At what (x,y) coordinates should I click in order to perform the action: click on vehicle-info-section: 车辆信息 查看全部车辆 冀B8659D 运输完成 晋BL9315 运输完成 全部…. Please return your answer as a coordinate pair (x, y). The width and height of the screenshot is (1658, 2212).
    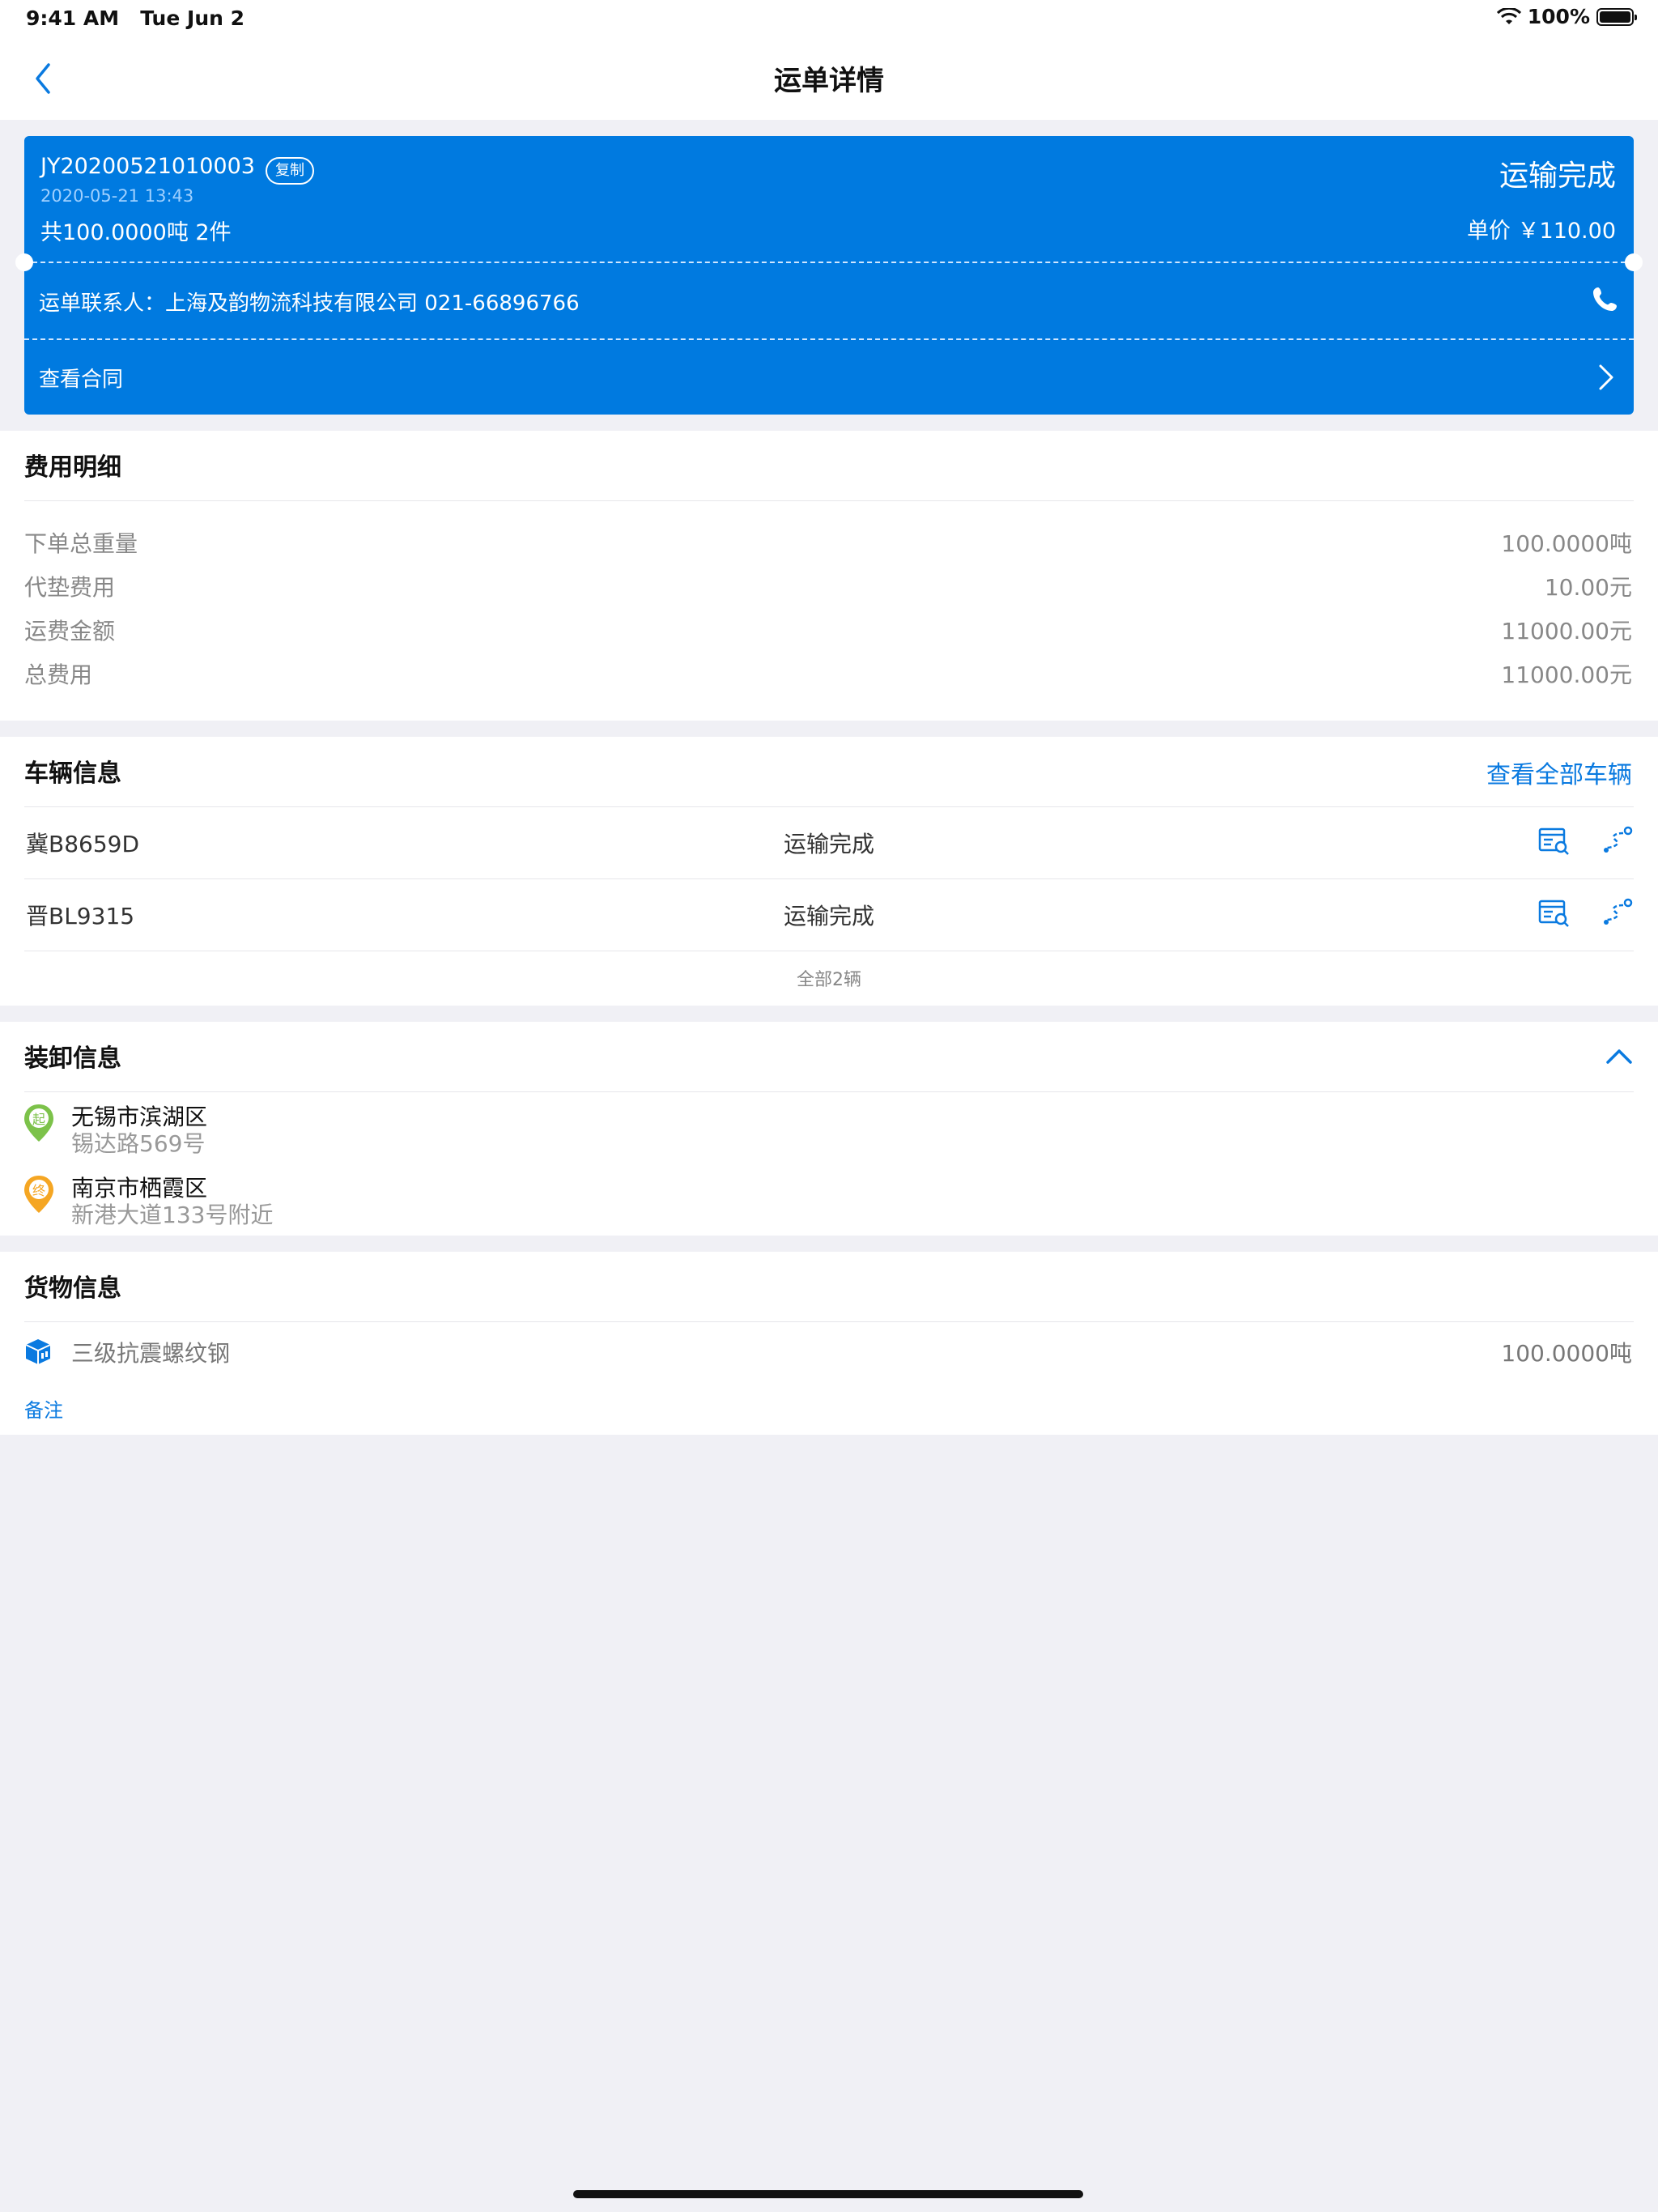
    Looking at the image, I should click on (829, 871).